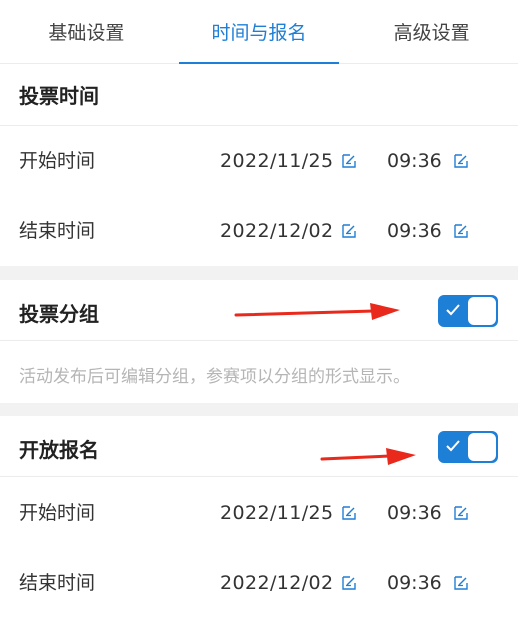 This screenshot has height=618, width=518. Describe the element at coordinates (277, 583) in the screenshot. I see `registration-end-date: 2022/12/02` at that location.